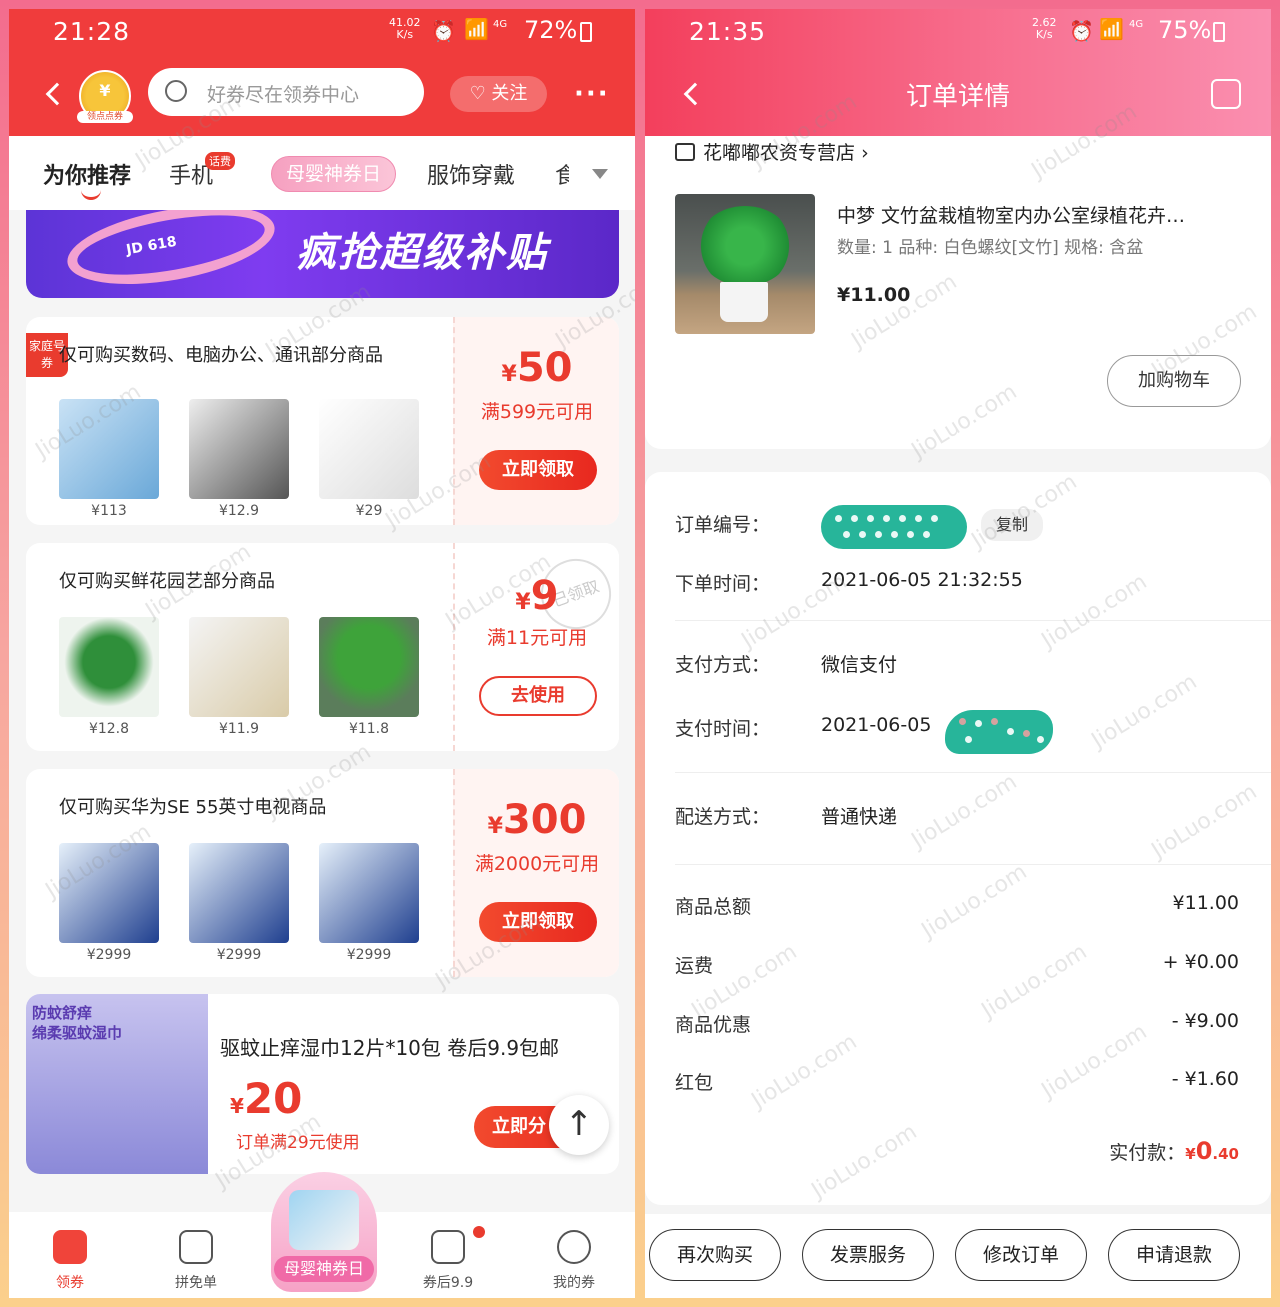 Image resolution: width=1280 pixels, height=1307 pixels. What do you see at coordinates (171, 254) in the screenshot?
I see `banner-ring-graphic` at bounding box center [171, 254].